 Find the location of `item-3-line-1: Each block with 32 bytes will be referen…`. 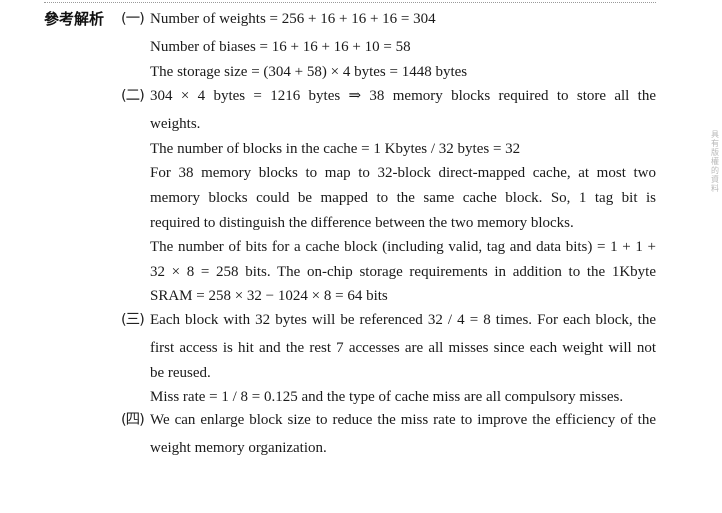

item-3-line-1: Each block with 32 bytes will be referen… is located at coordinates (403, 320).